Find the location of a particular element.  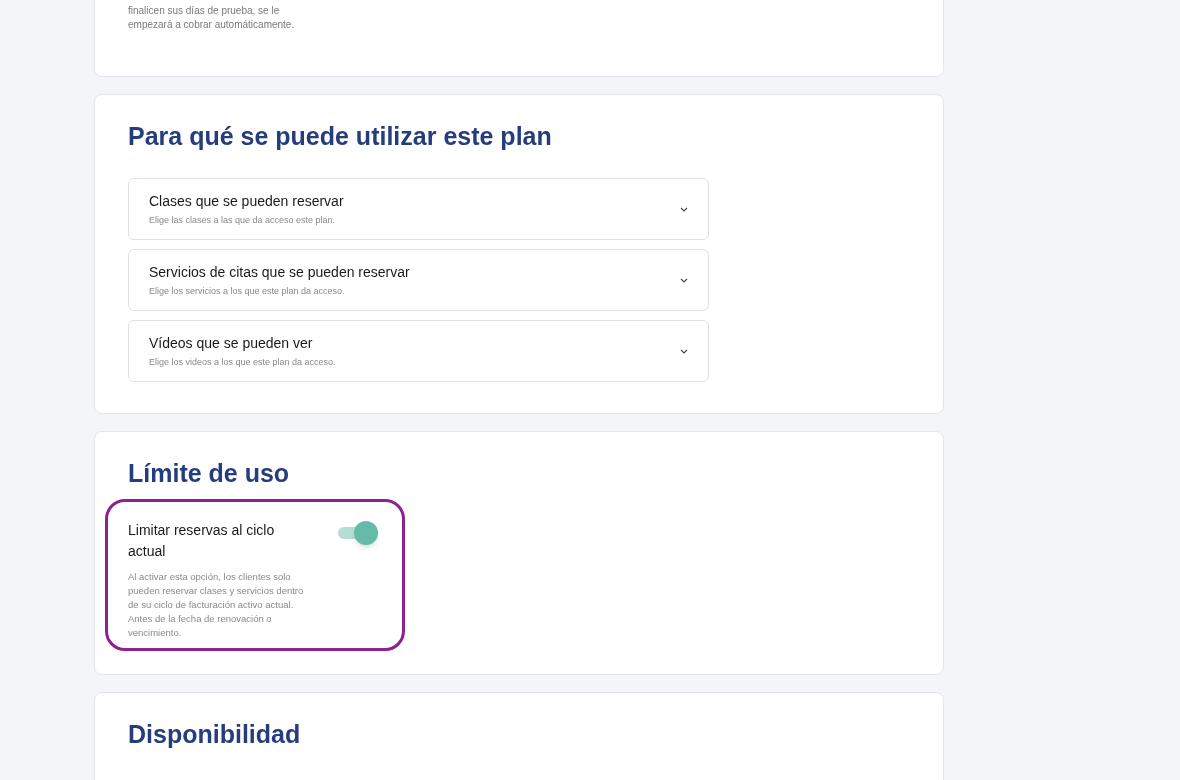

toggle-switch is located at coordinates (356, 533).